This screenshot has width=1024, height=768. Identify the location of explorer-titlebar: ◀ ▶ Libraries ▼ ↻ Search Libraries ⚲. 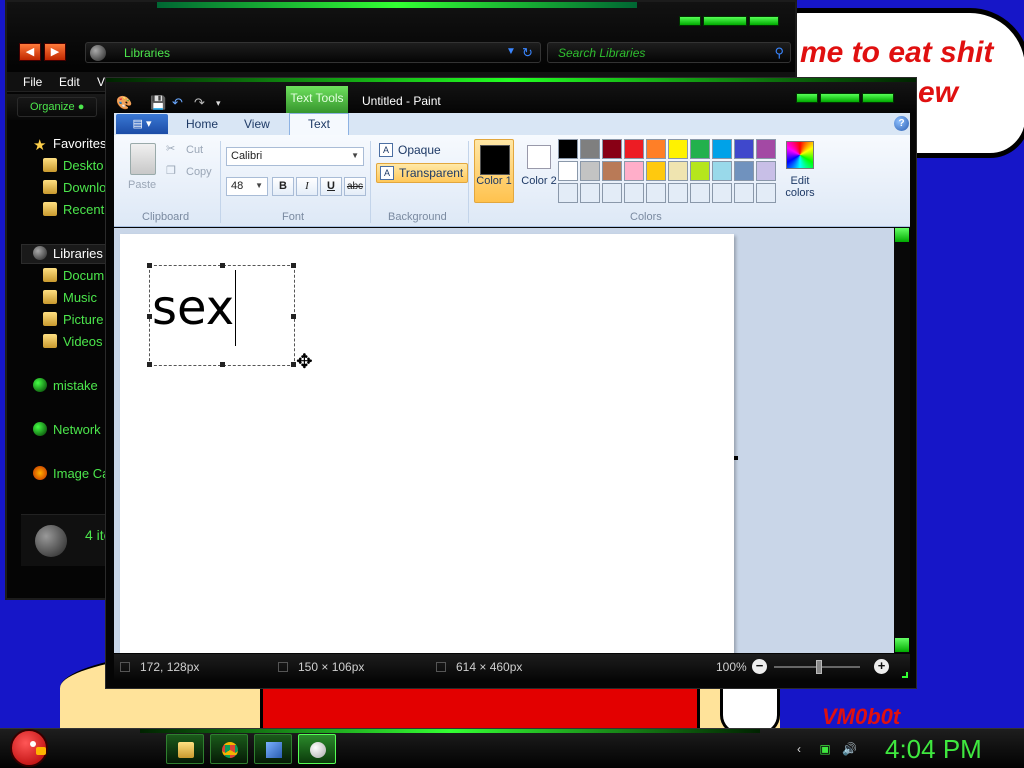
(401, 37).